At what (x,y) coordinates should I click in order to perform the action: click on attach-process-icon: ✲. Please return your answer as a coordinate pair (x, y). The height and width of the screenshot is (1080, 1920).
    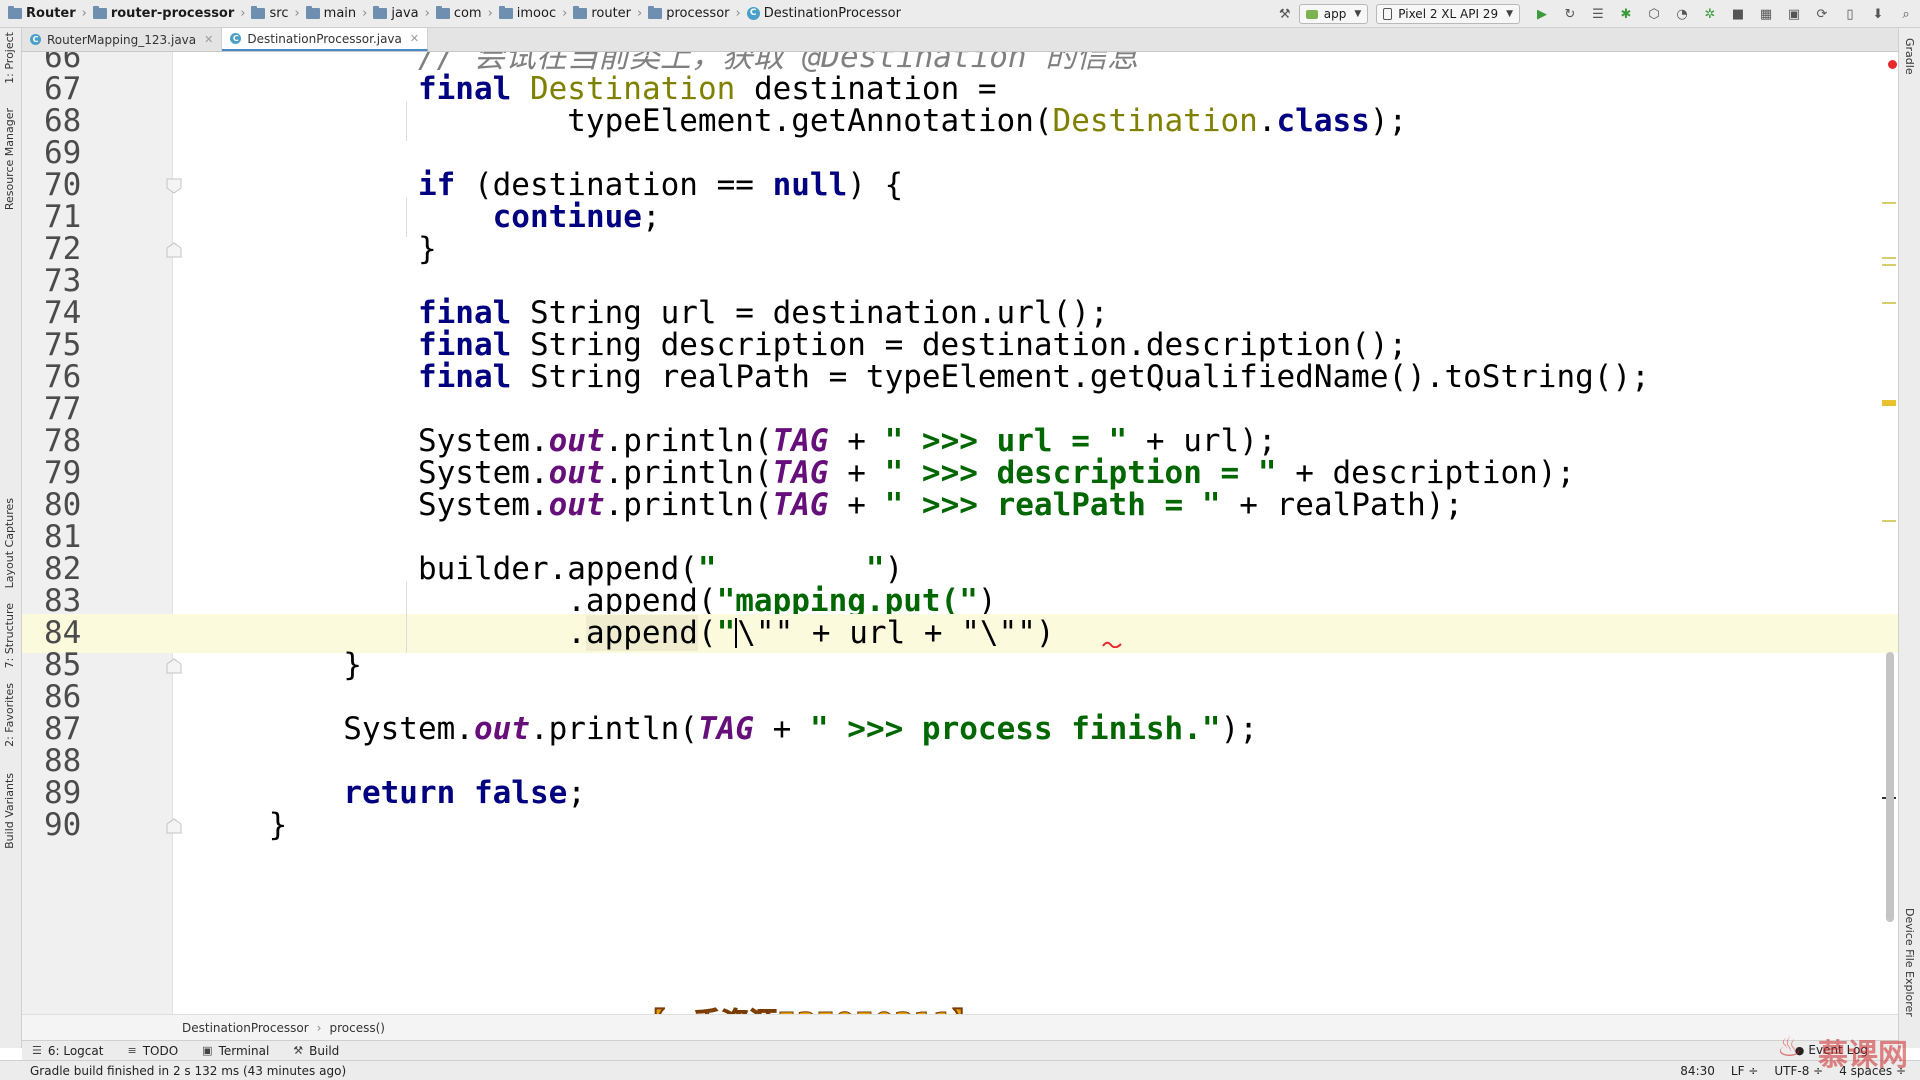
    Looking at the image, I should click on (1710, 14).